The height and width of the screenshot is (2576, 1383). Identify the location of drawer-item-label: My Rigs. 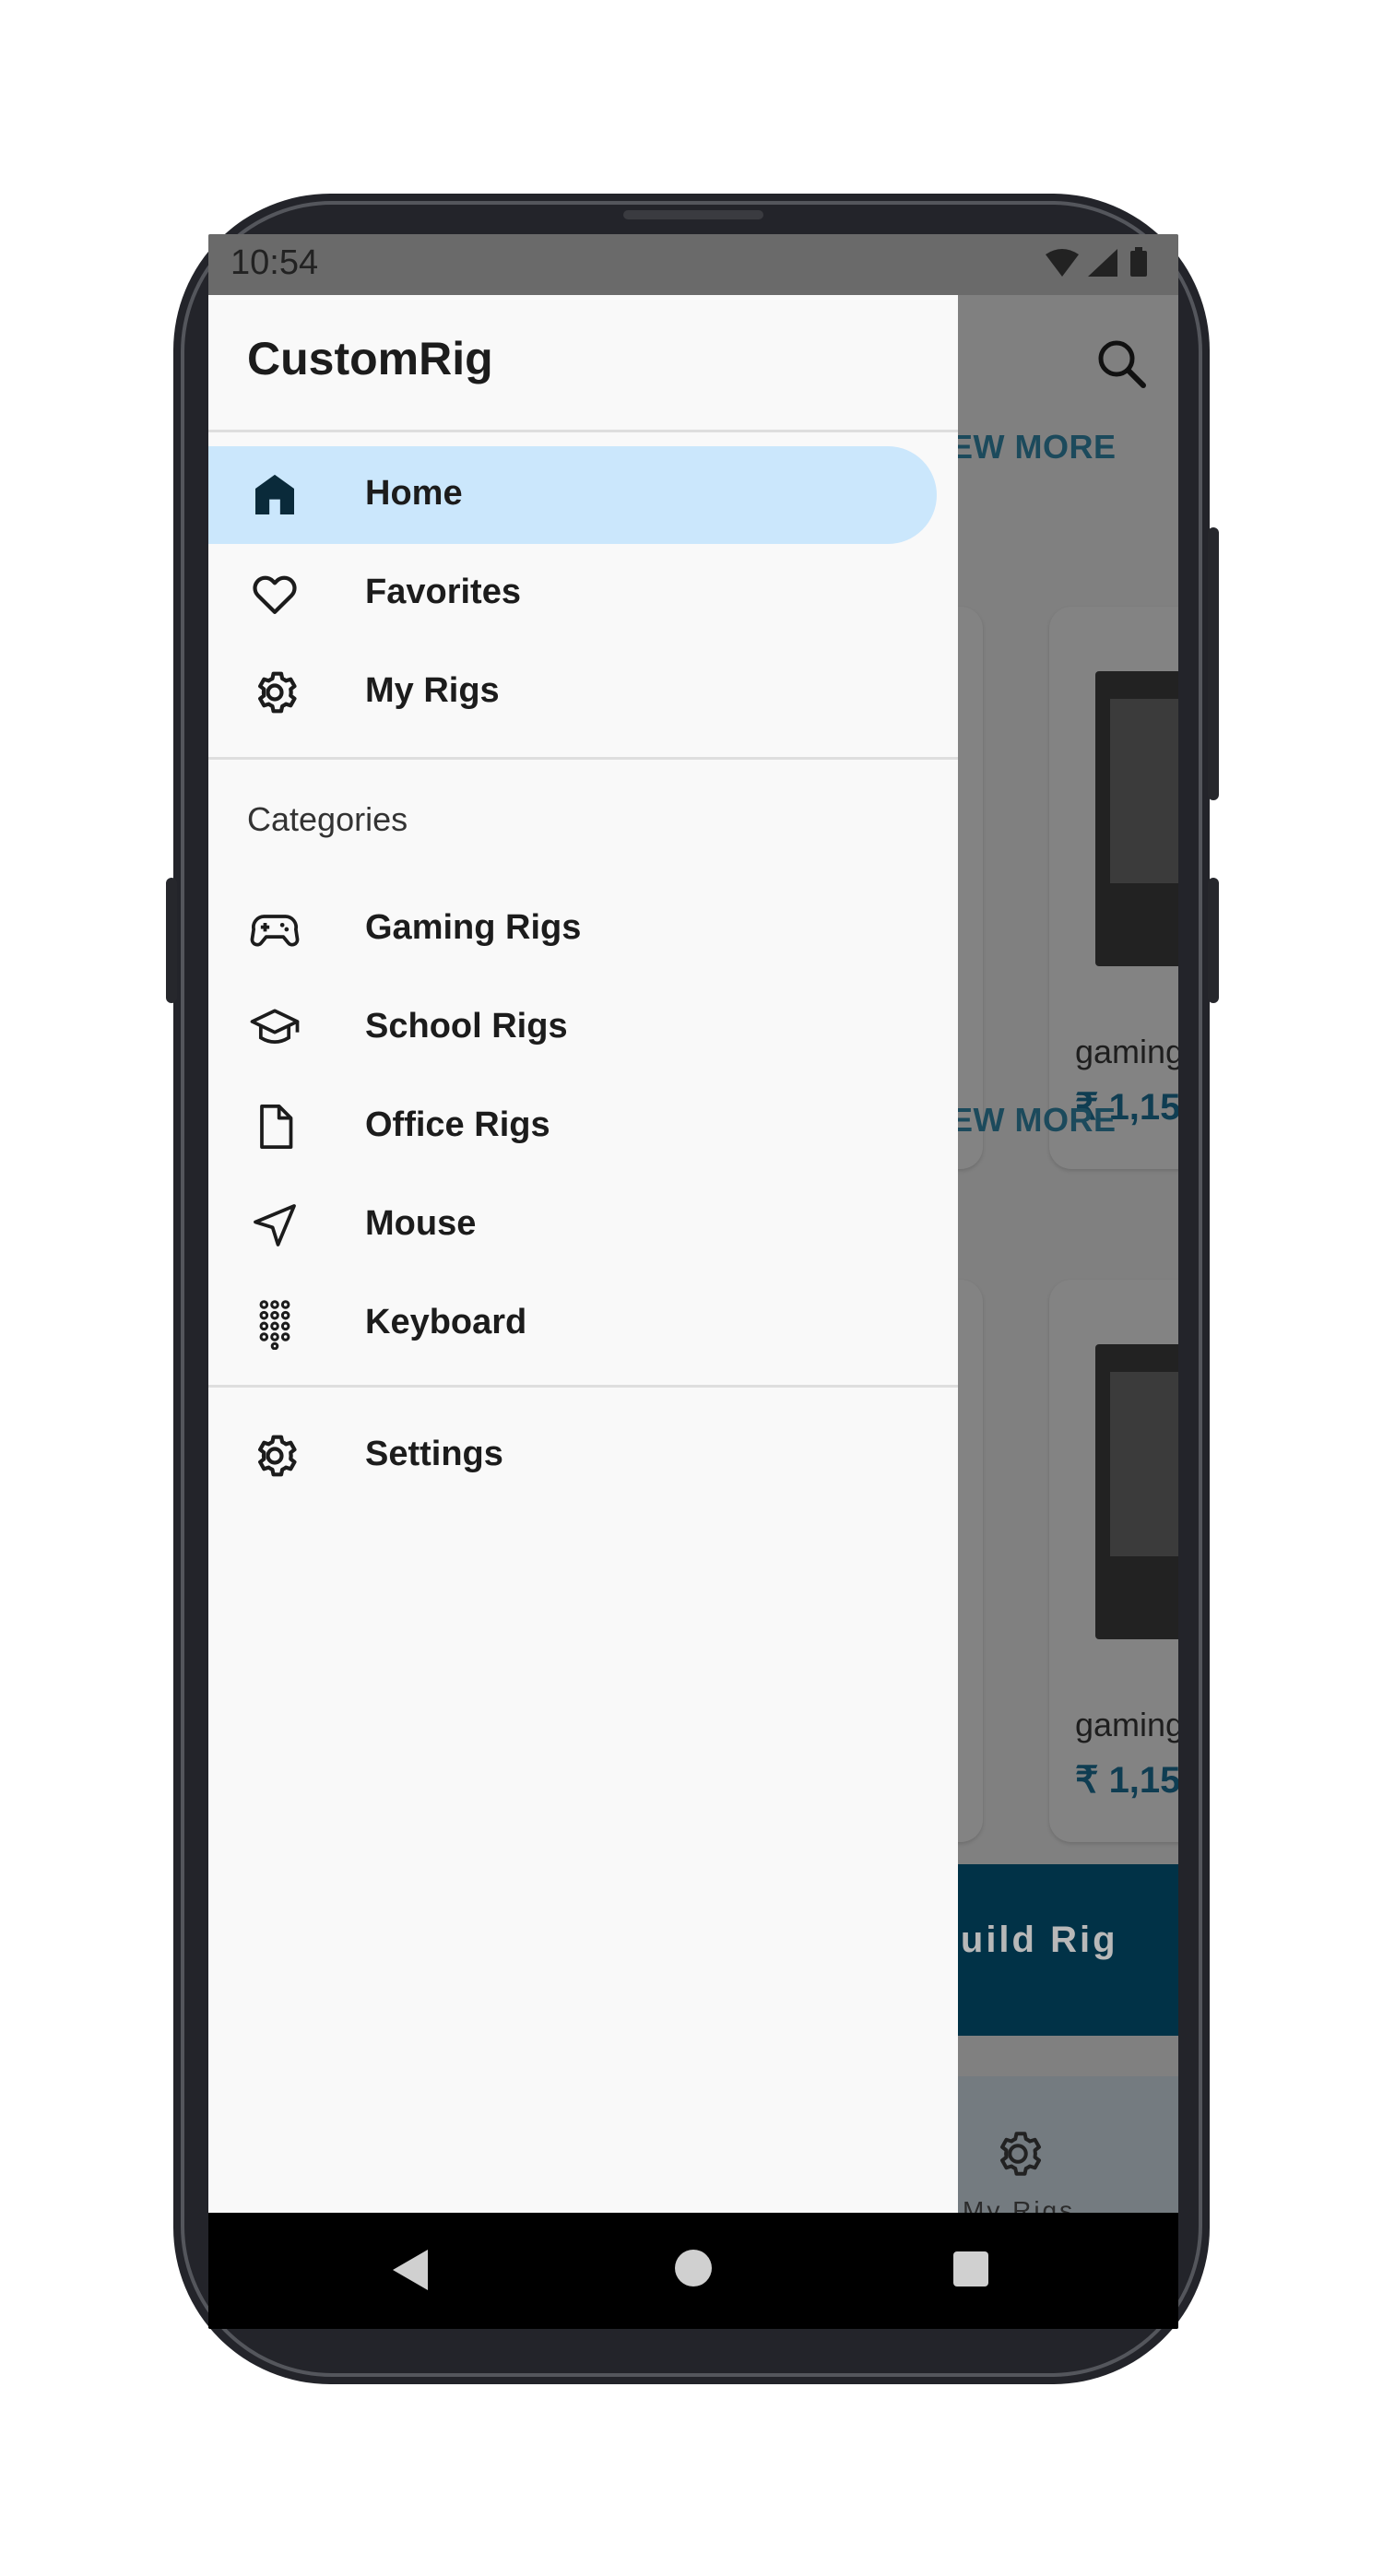
(432, 690).